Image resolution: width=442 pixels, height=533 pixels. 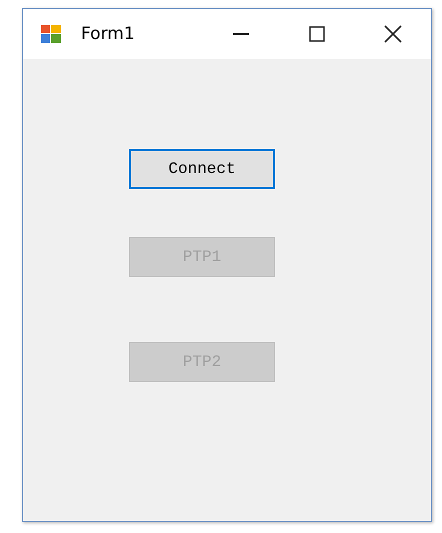 What do you see at coordinates (202, 169) in the screenshot?
I see `form-button: Connect` at bounding box center [202, 169].